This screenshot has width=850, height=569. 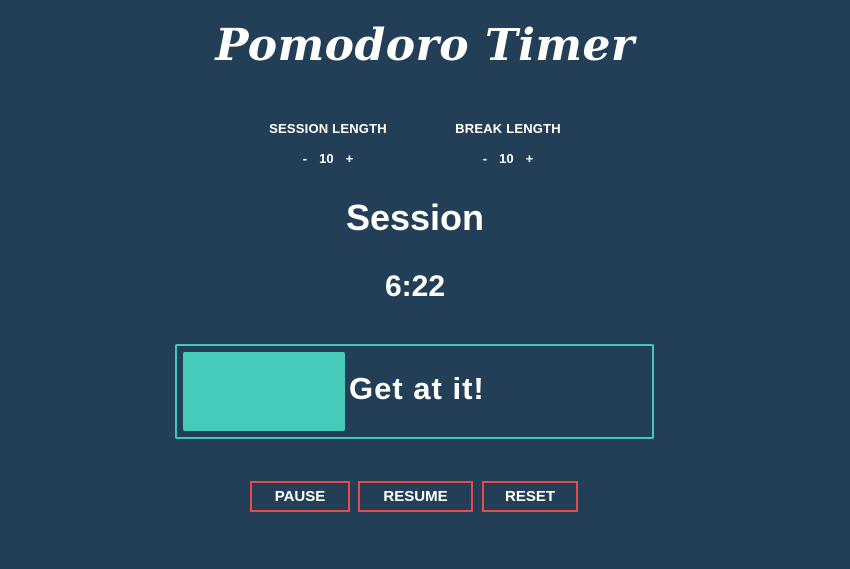 What do you see at coordinates (350, 159) in the screenshot?
I see `session-increment-button: +` at bounding box center [350, 159].